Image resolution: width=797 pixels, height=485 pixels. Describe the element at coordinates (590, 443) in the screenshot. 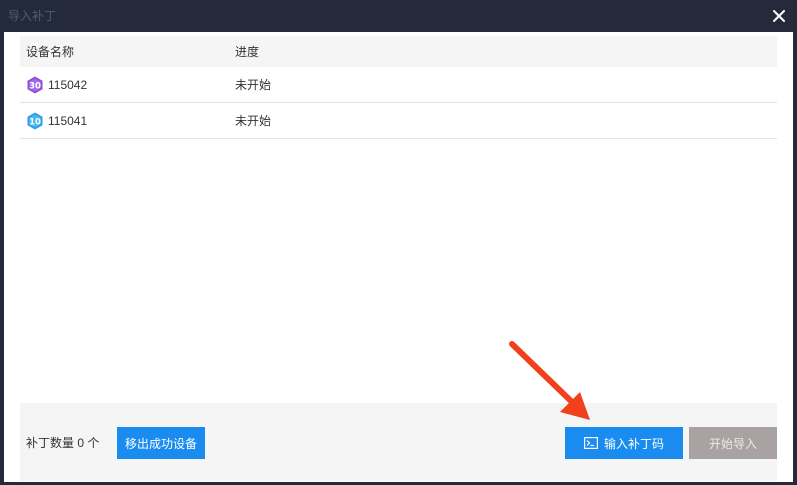

I see `terminal-icon` at that location.